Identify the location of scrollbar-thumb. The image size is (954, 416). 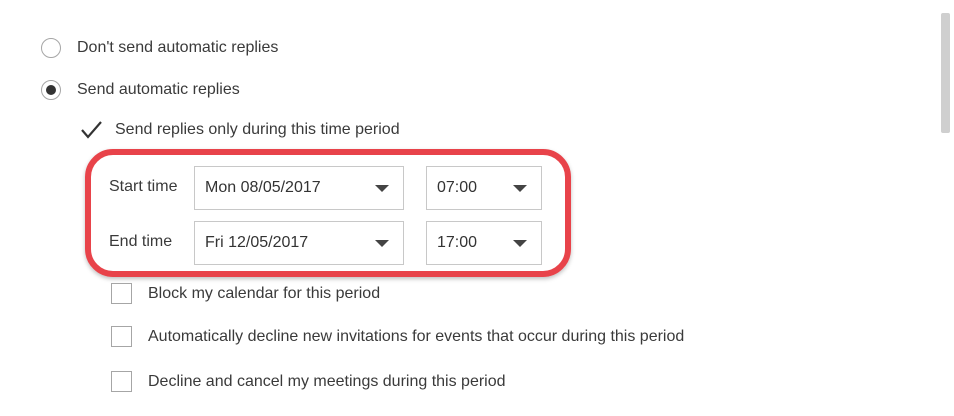
(945, 73).